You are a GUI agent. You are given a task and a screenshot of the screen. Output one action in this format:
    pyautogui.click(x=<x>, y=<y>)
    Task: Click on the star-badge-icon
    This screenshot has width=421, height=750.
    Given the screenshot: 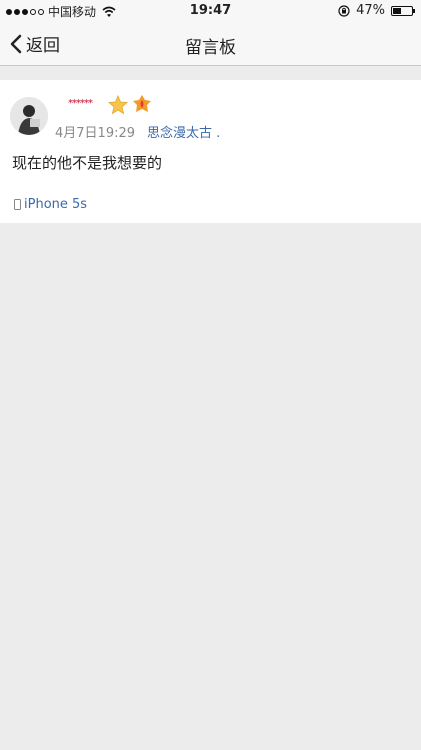 What is the action you would take?
    pyautogui.click(x=118, y=105)
    